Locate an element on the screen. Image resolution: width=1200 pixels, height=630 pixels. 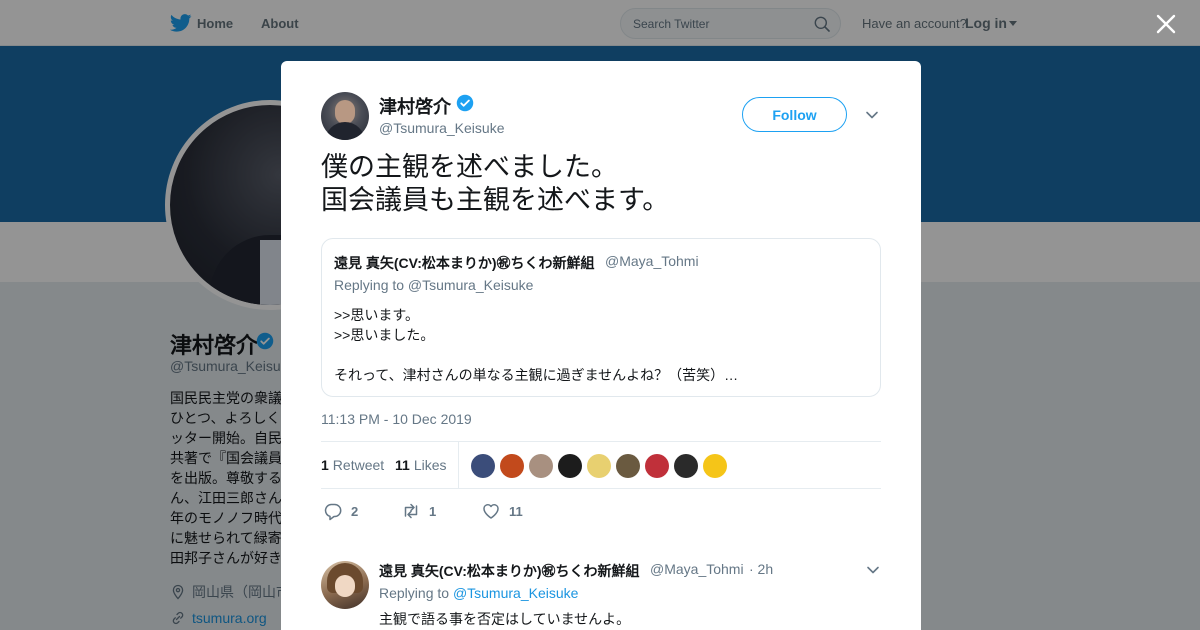
replying-mention: @Tsumura_Keisuke is located at coordinates (516, 593).